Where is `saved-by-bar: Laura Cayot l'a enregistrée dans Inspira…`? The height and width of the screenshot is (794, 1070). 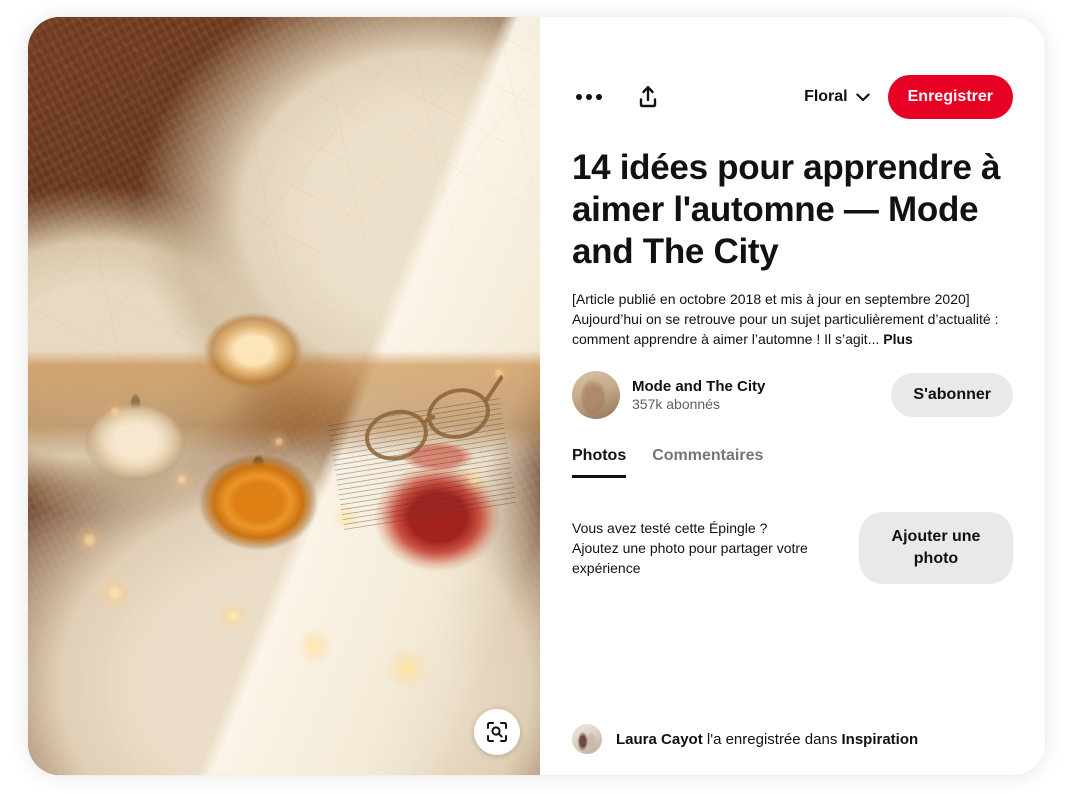 saved-by-bar: Laura Cayot l'a enregistrée dans Inspira… is located at coordinates (792, 739).